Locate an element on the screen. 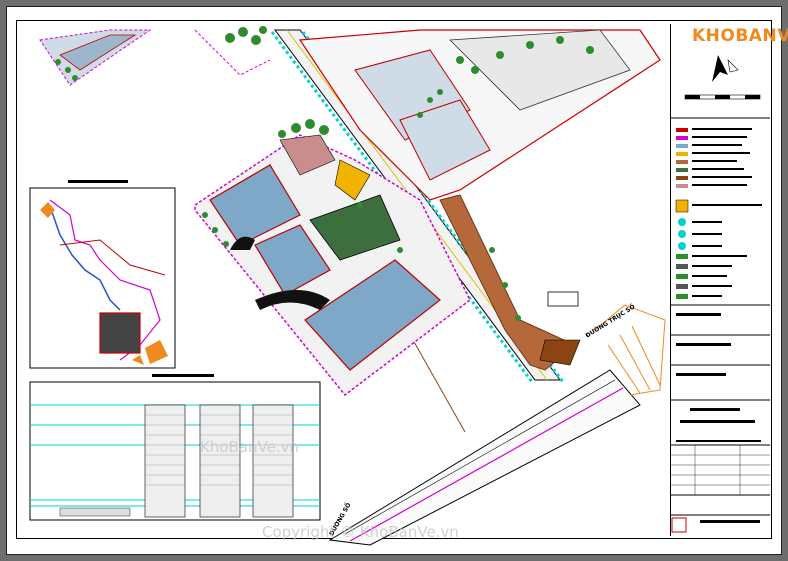 The width and height of the screenshot is (788, 561). table-caption-bar is located at coordinates (183, 375).